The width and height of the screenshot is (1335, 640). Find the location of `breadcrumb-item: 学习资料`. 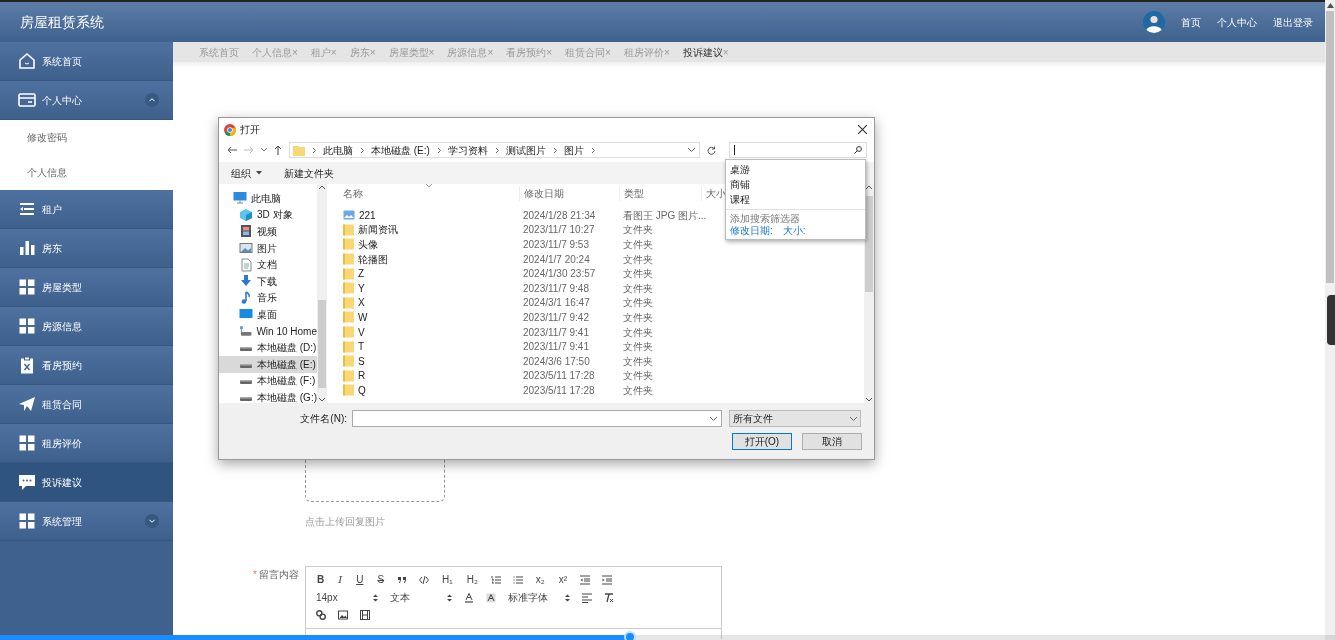

breadcrumb-item: 学习资料 is located at coordinates (467, 150).